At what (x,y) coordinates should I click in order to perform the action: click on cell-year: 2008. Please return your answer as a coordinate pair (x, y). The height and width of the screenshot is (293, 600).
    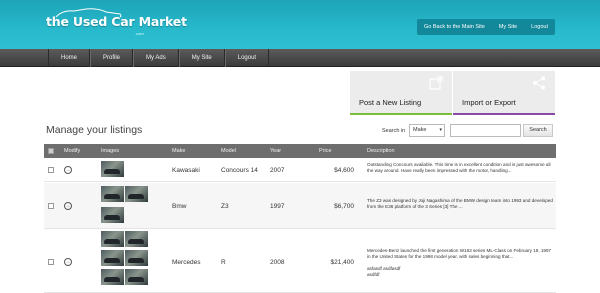
    Looking at the image, I should click on (277, 262).